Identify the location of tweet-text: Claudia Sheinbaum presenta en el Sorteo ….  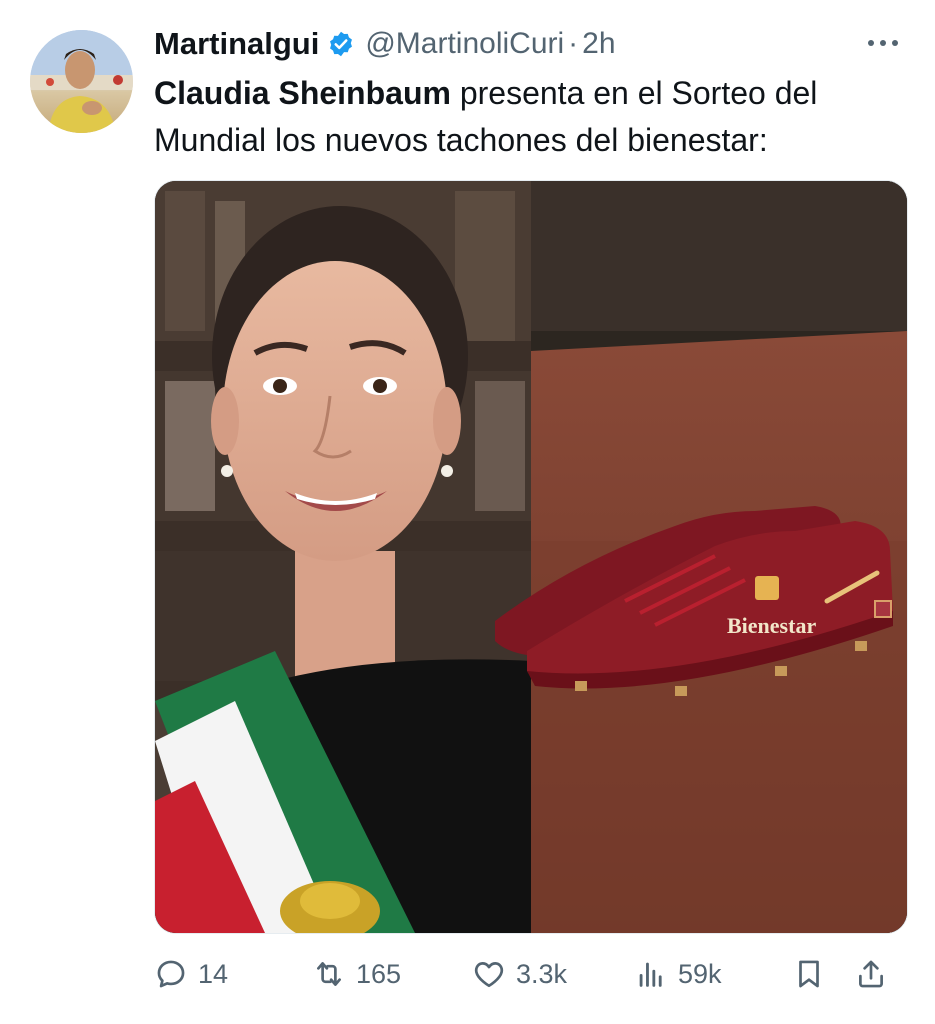
(534, 117).